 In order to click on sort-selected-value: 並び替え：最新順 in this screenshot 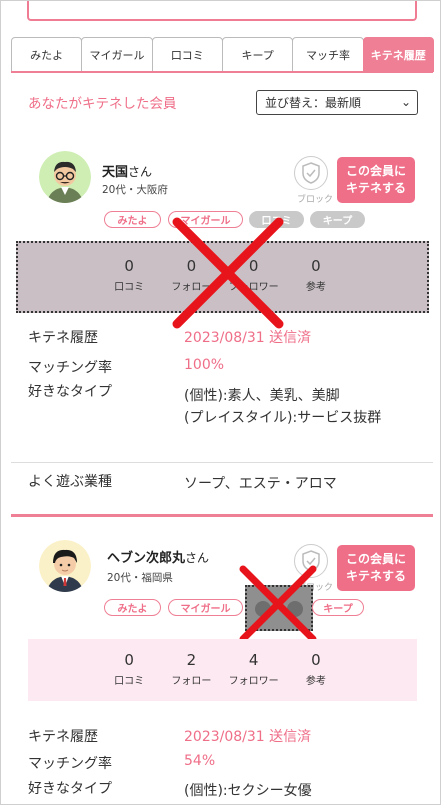, I will do `click(313, 103)`.